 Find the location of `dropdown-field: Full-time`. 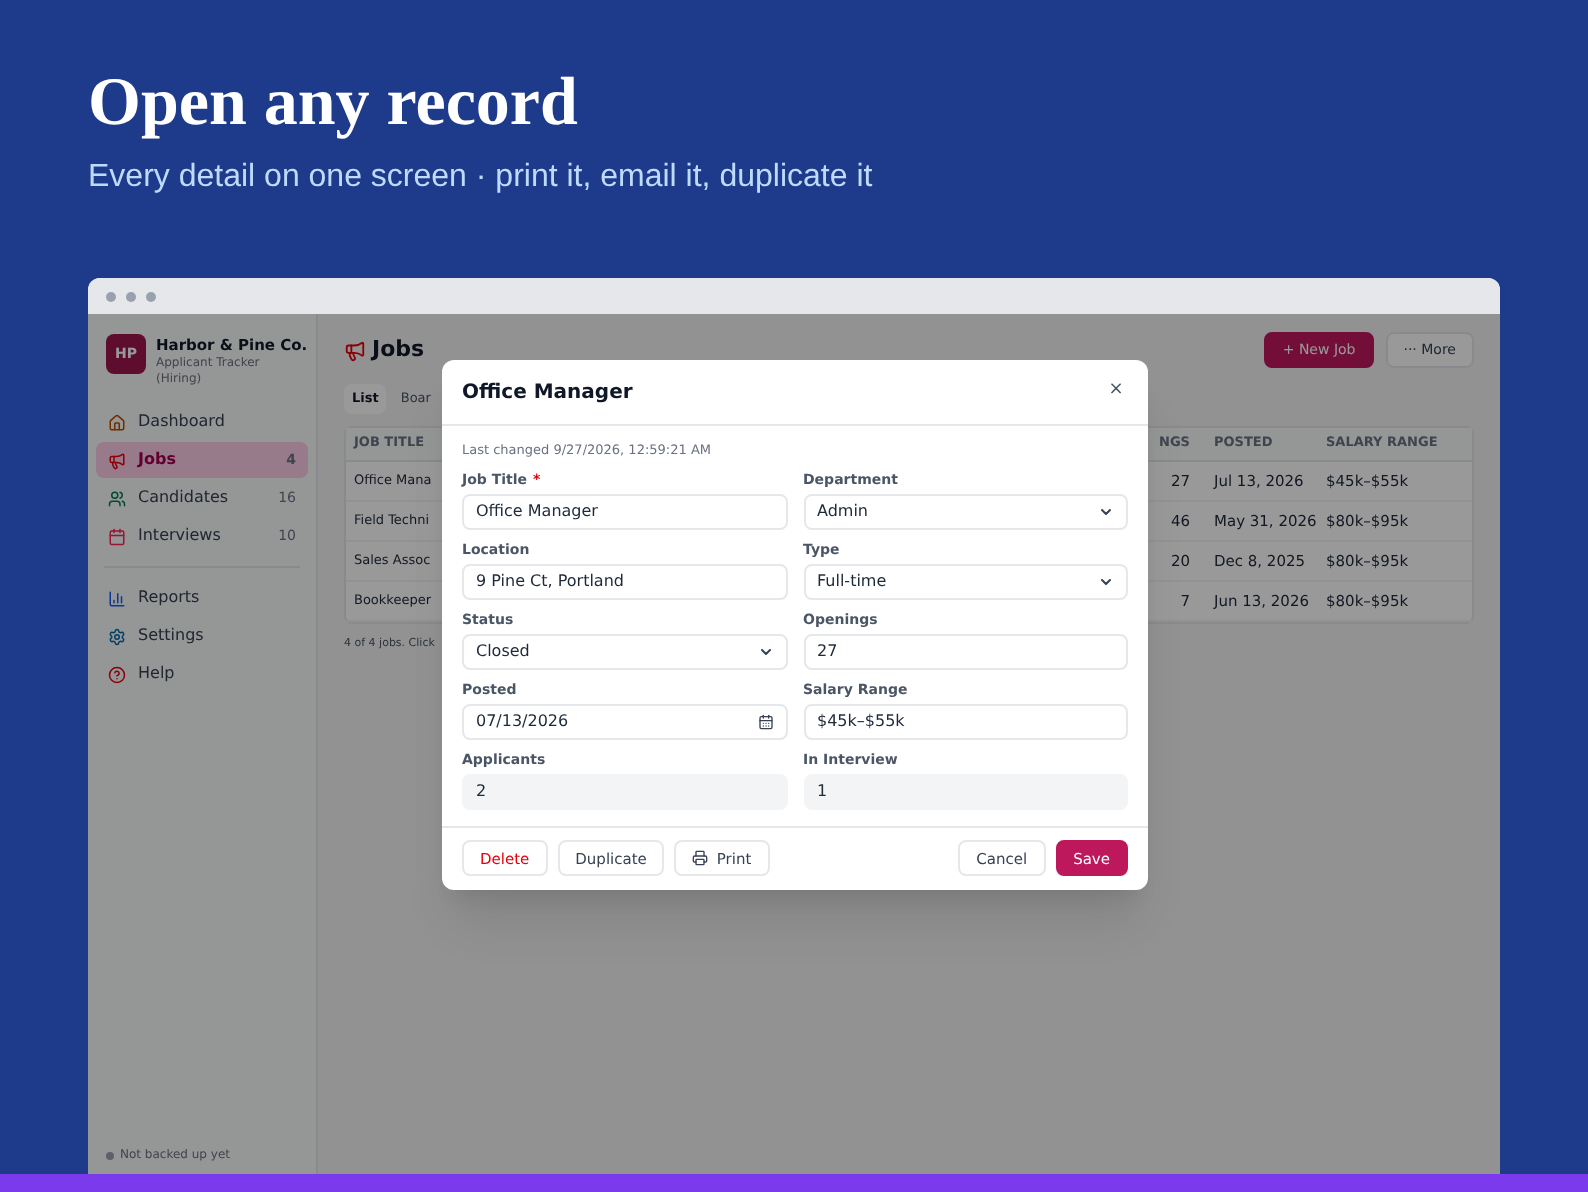

dropdown-field: Full-time is located at coordinates (965, 581).